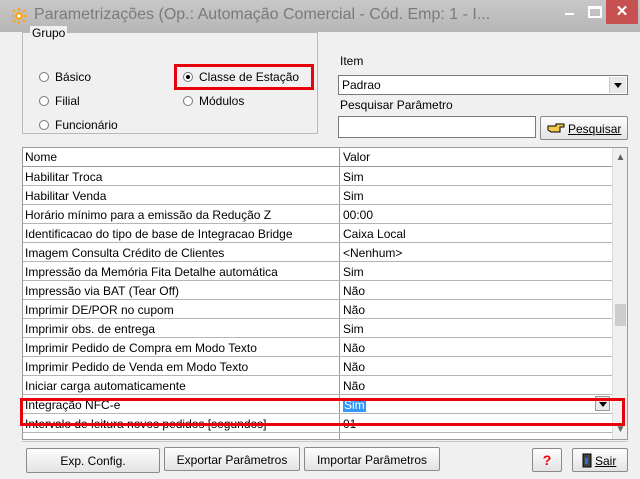 This screenshot has height=479, width=640. Describe the element at coordinates (188, 101) in the screenshot. I see `radio-modulos-indicator` at that location.